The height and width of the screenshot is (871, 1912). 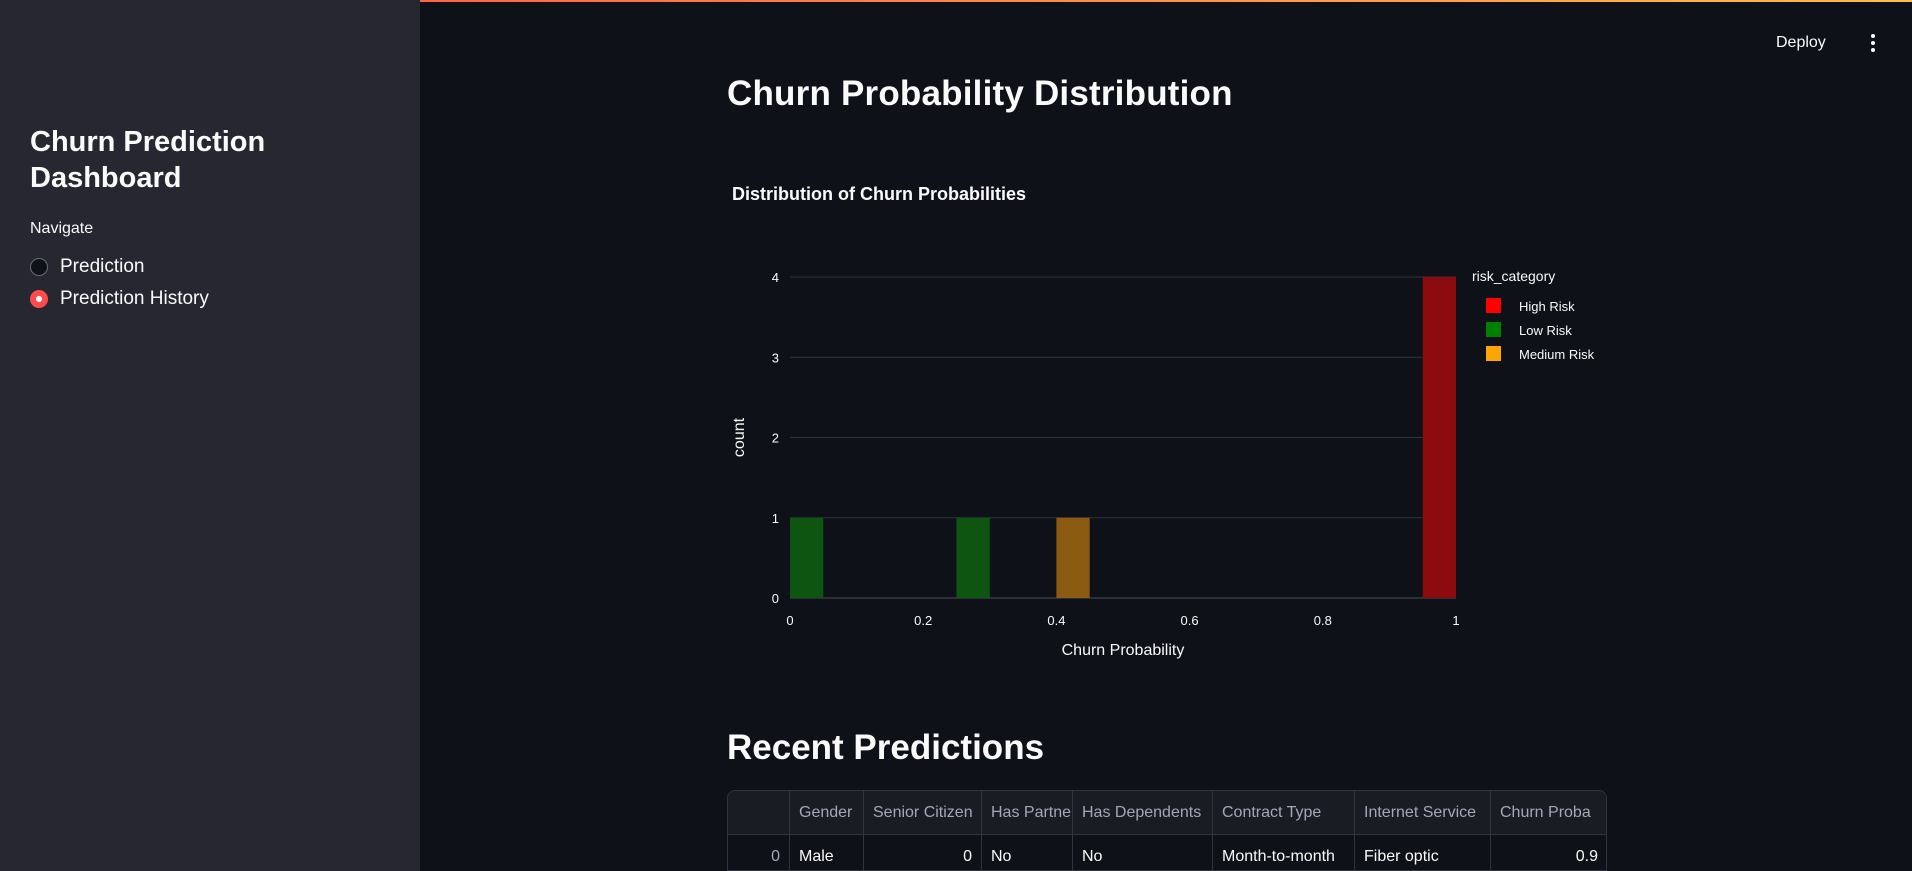 I want to click on x-tick-label: 0.4, so click(x=1056, y=620).